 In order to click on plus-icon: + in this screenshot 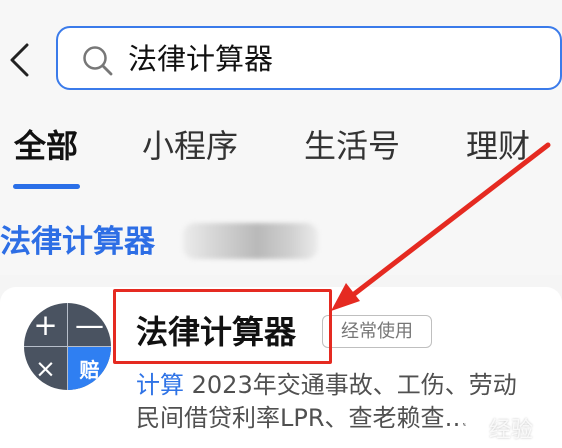, I will do `click(45, 324)`.